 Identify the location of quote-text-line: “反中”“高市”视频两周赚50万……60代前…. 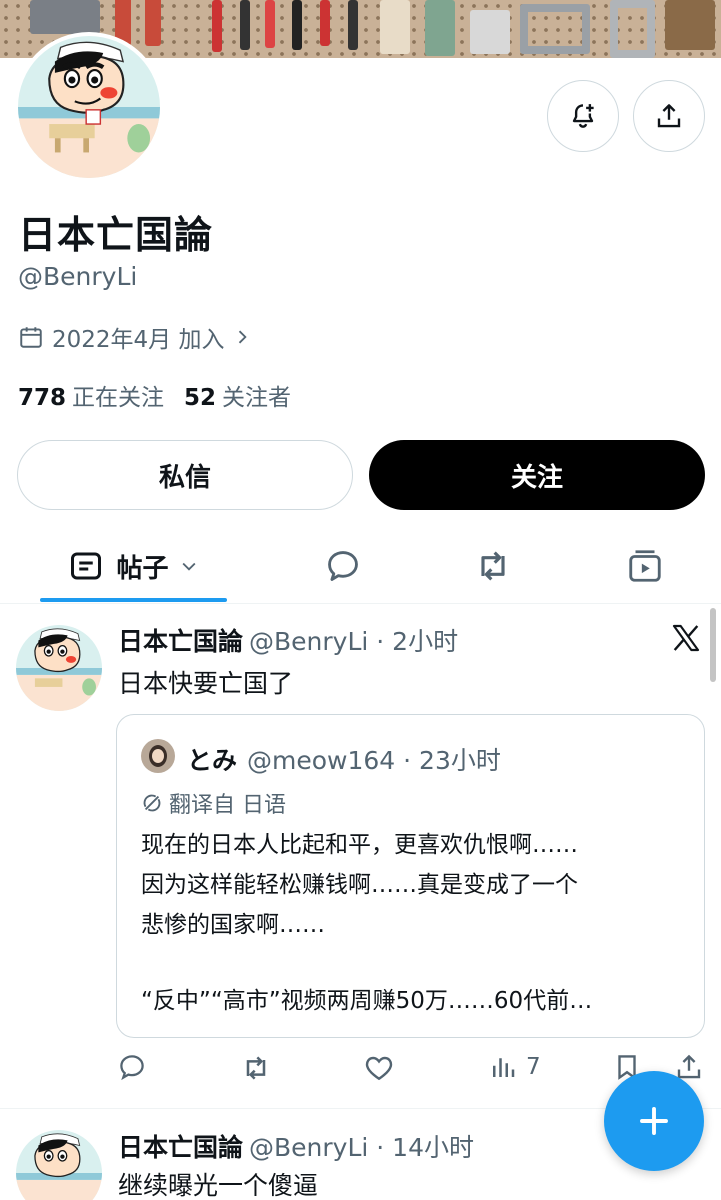
(367, 1001).